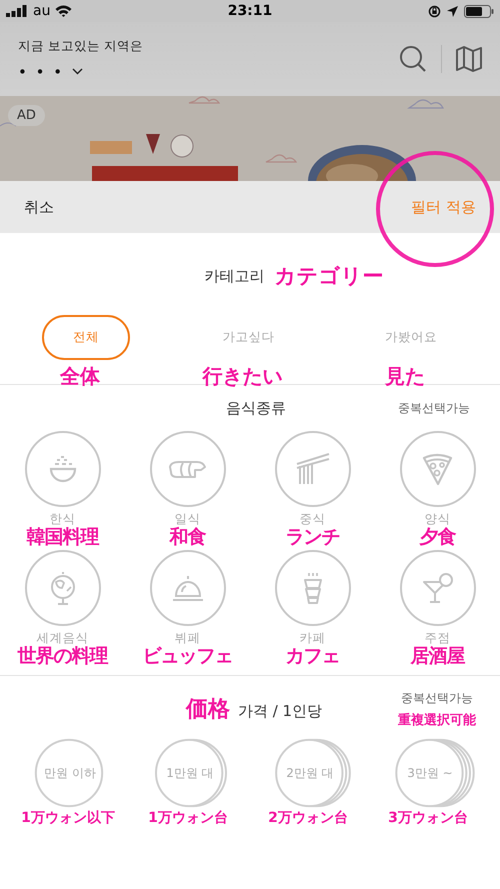  Describe the element at coordinates (313, 519) in the screenshot. I see `food-type-label: 중식` at that location.